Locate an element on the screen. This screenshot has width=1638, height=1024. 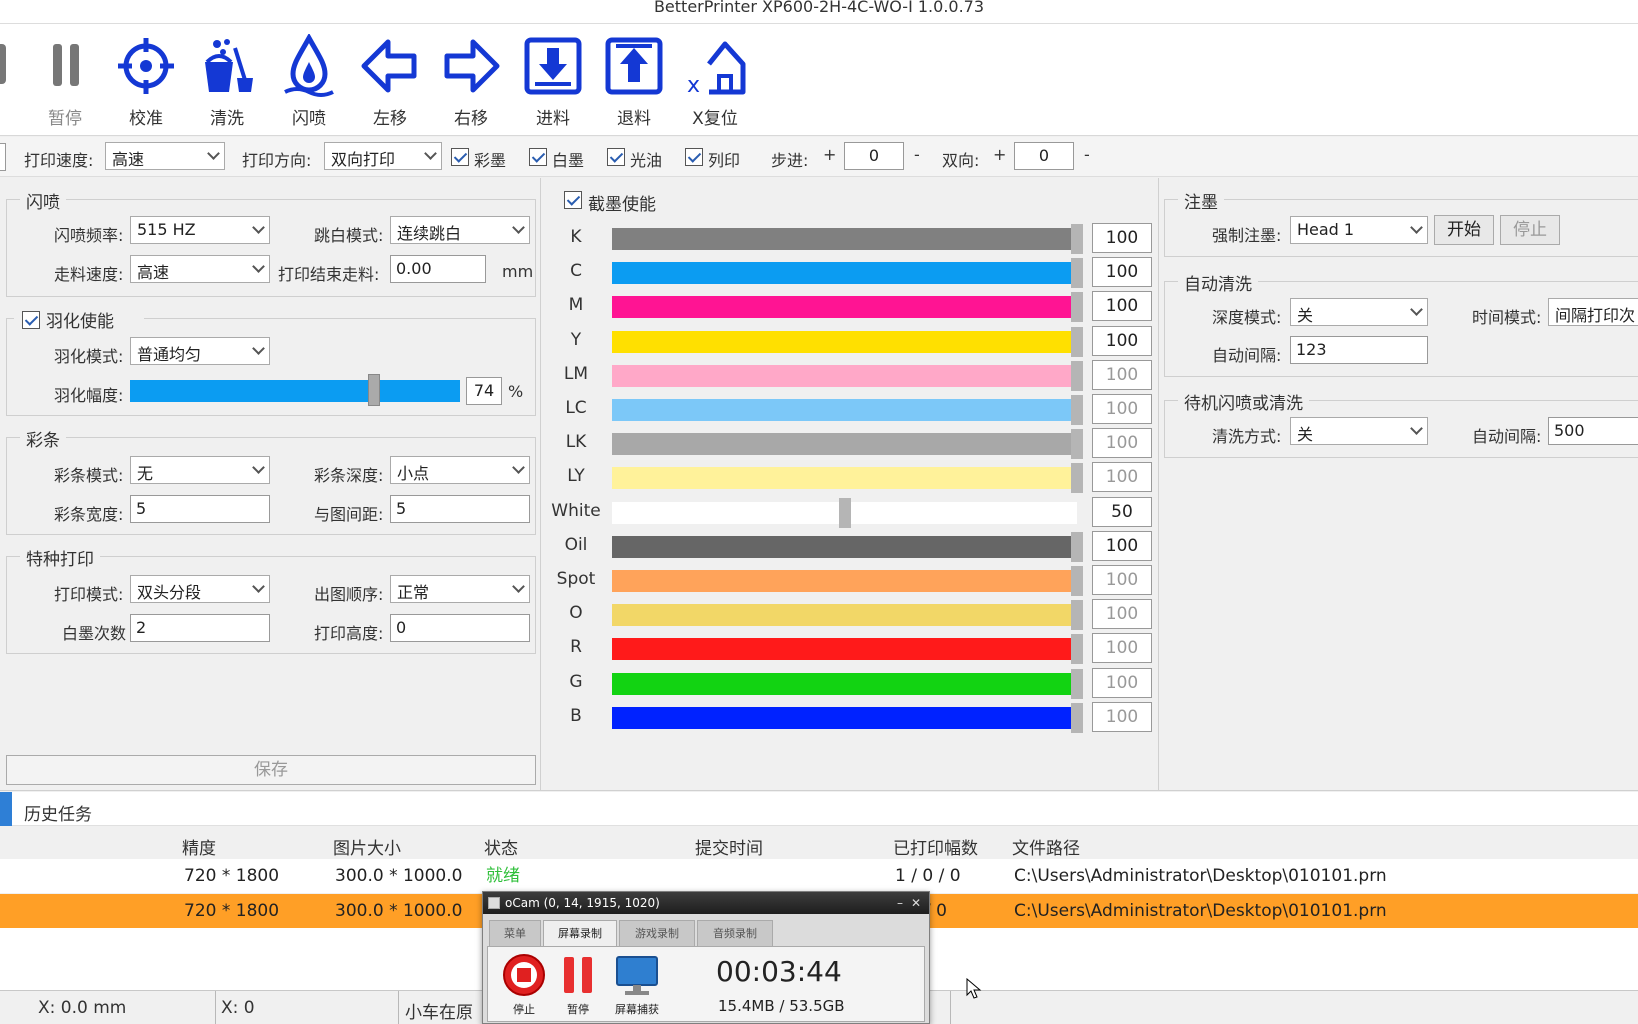
pause-button: 暂停 is located at coordinates (65, 81).